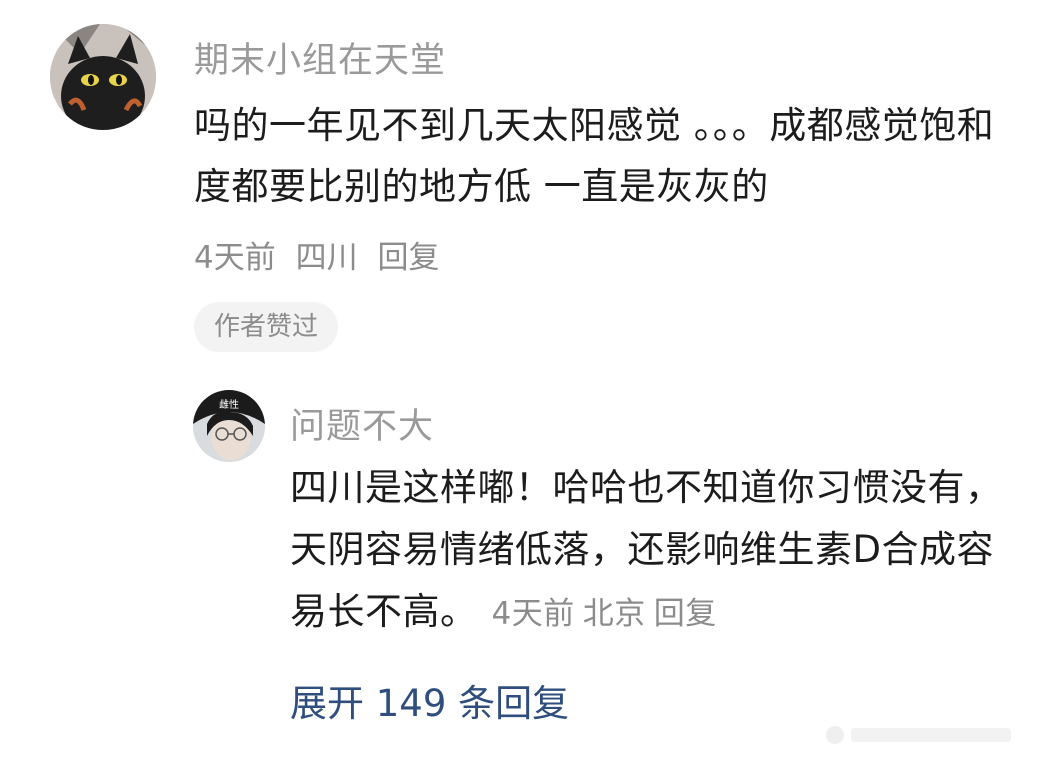  I want to click on reply-avatar: 雌性, so click(229, 426).